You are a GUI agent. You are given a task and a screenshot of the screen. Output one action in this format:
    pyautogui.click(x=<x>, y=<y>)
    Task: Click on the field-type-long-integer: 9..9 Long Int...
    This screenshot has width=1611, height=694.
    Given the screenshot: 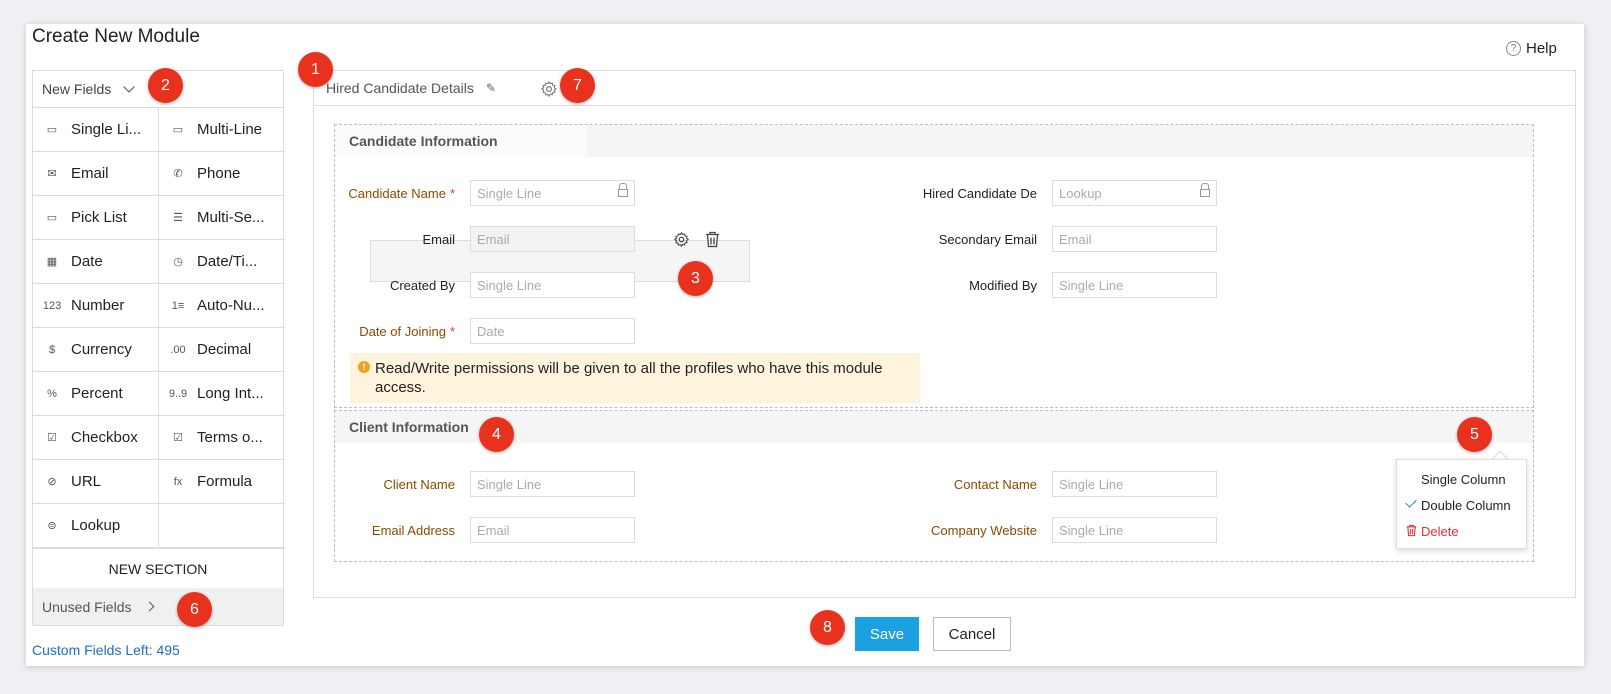 What is the action you would take?
    pyautogui.click(x=222, y=394)
    